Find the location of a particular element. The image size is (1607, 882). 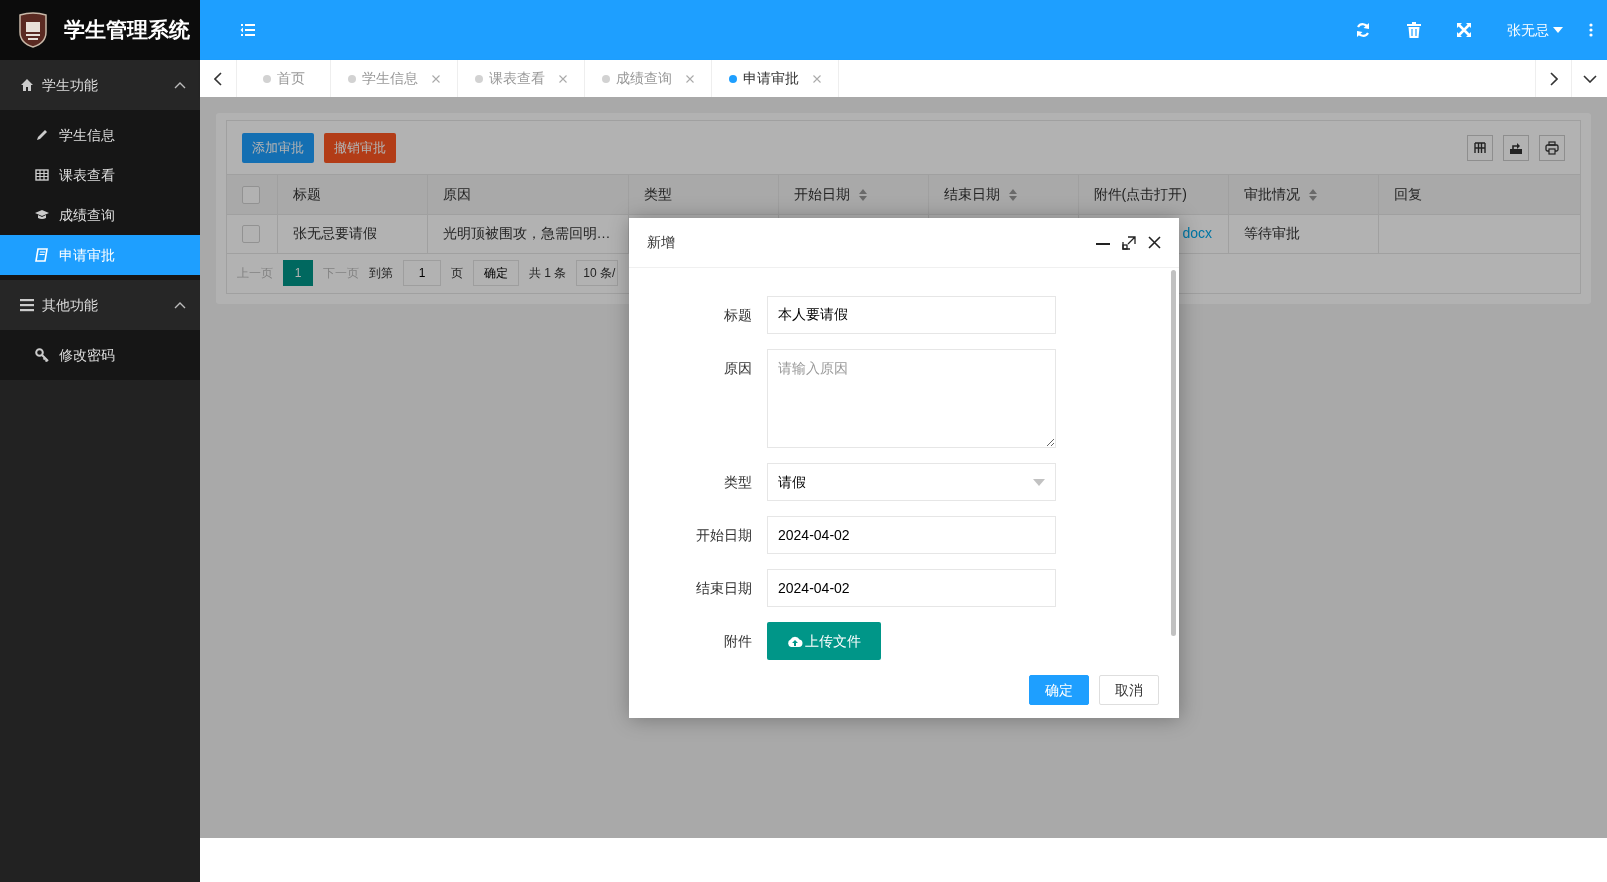

menu-item: 学生信息 is located at coordinates (100, 135).